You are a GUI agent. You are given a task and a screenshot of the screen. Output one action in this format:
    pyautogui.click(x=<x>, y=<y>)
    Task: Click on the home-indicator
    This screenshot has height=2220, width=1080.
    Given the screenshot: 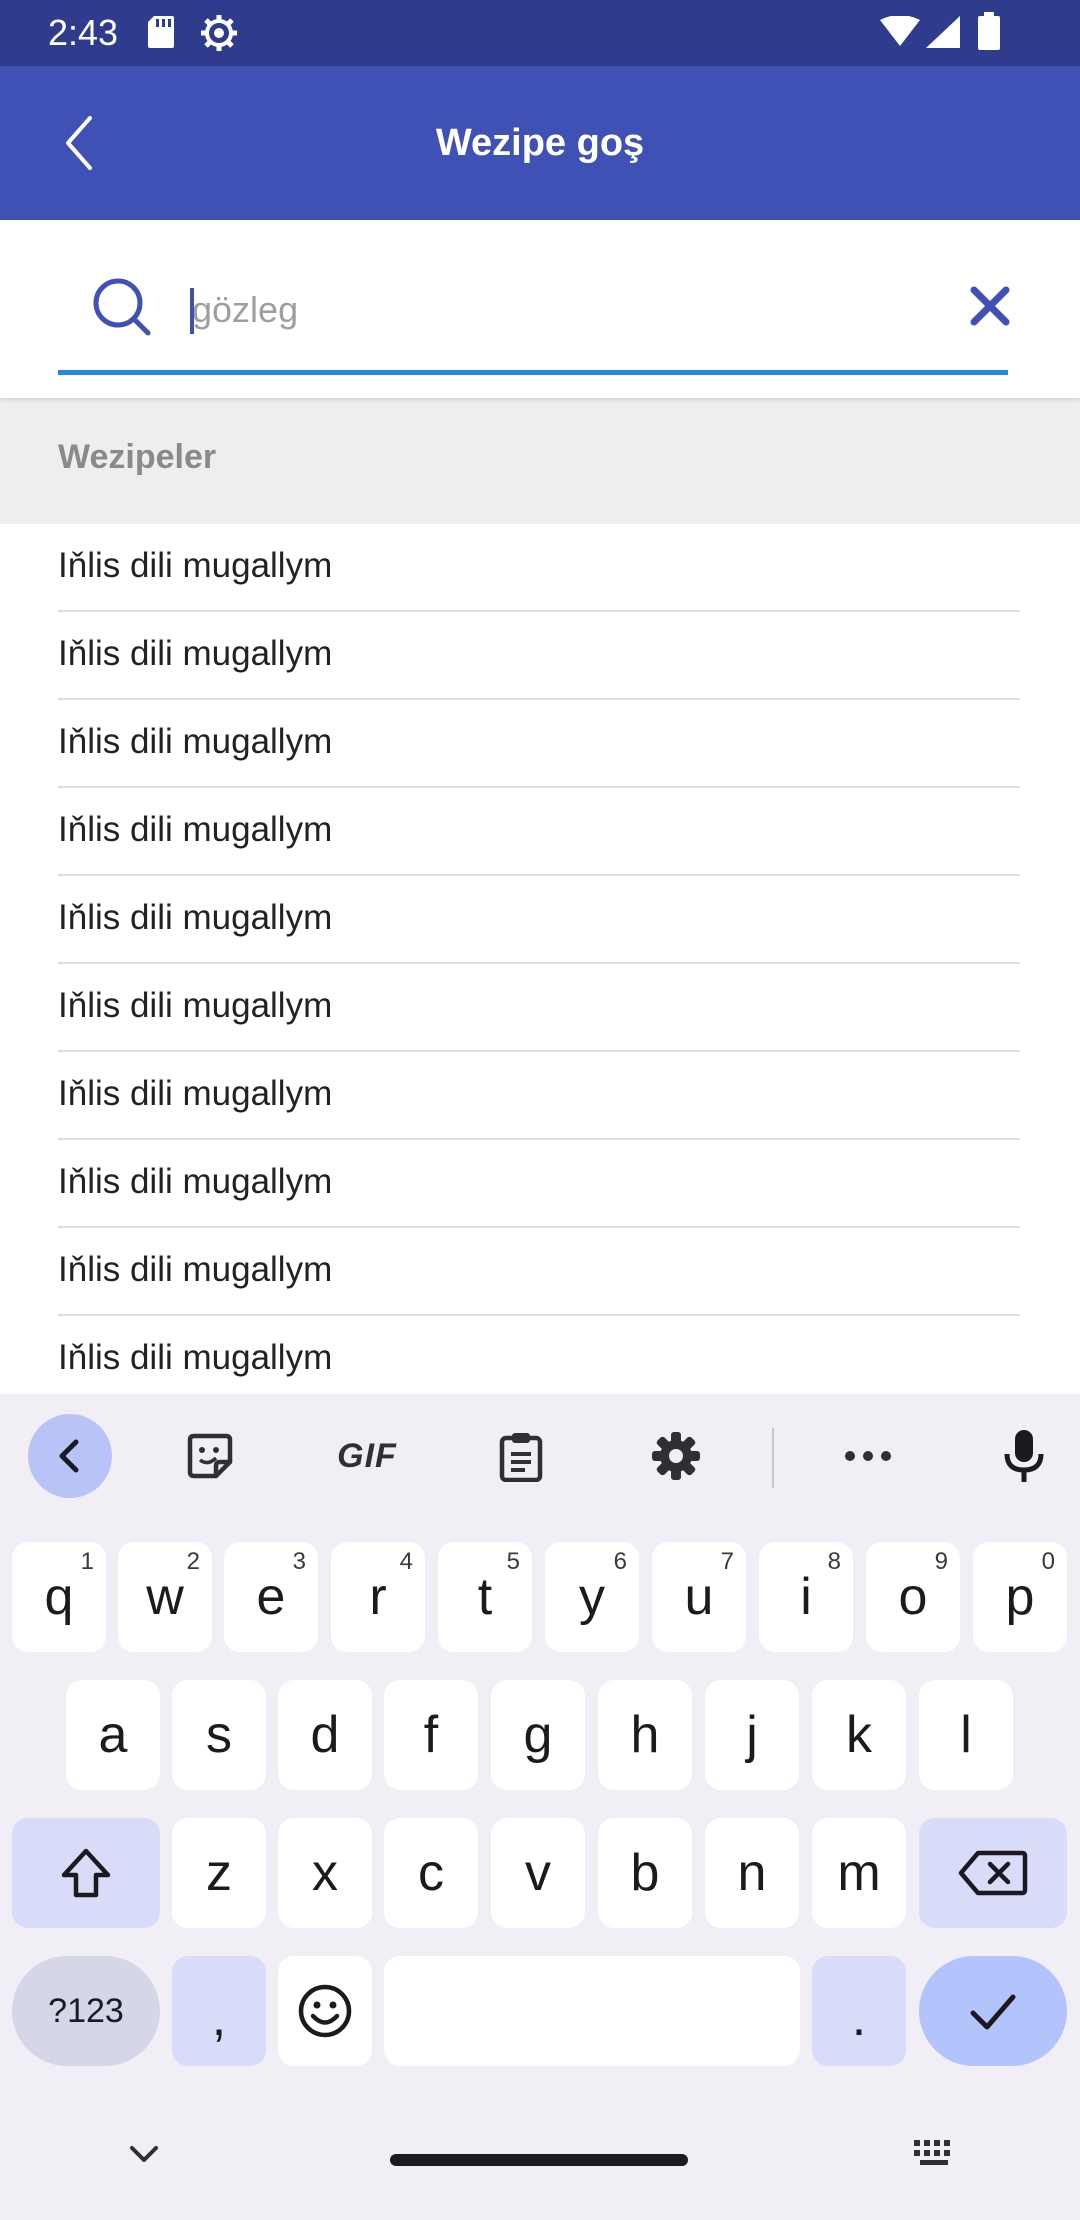 What is the action you would take?
    pyautogui.click(x=539, y=2160)
    